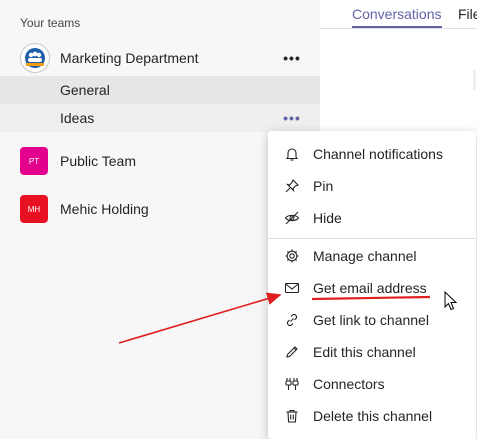  Describe the element at coordinates (364, 352) in the screenshot. I see `menu-item-label: Edit this channel` at that location.